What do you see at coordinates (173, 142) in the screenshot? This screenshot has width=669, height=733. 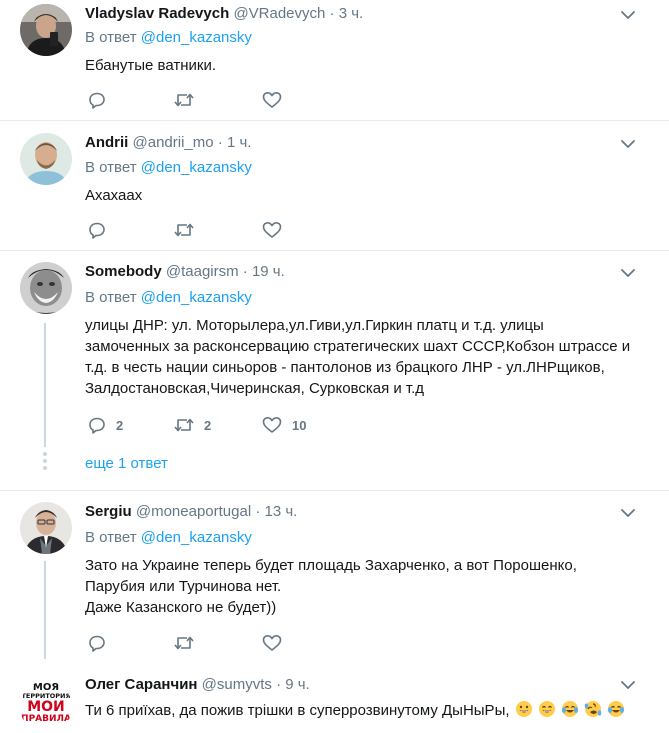 I see `author-handle: @andrii_mo` at bounding box center [173, 142].